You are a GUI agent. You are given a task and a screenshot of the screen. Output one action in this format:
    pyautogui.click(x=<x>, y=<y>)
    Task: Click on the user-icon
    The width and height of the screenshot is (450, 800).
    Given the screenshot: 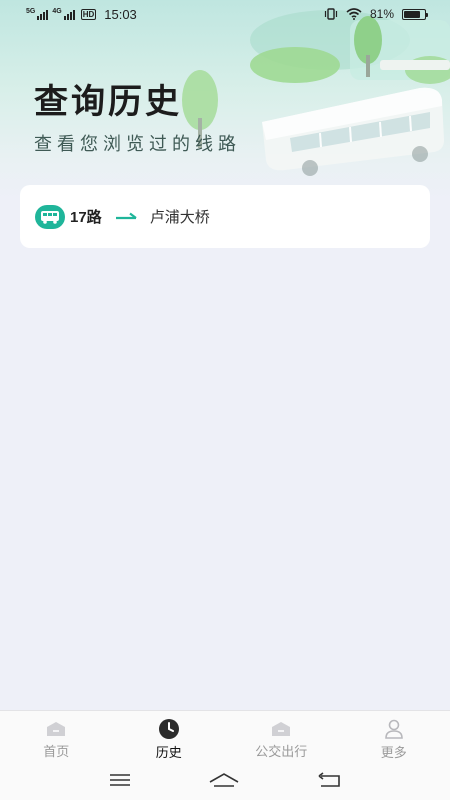 What is the action you would take?
    pyautogui.click(x=394, y=729)
    